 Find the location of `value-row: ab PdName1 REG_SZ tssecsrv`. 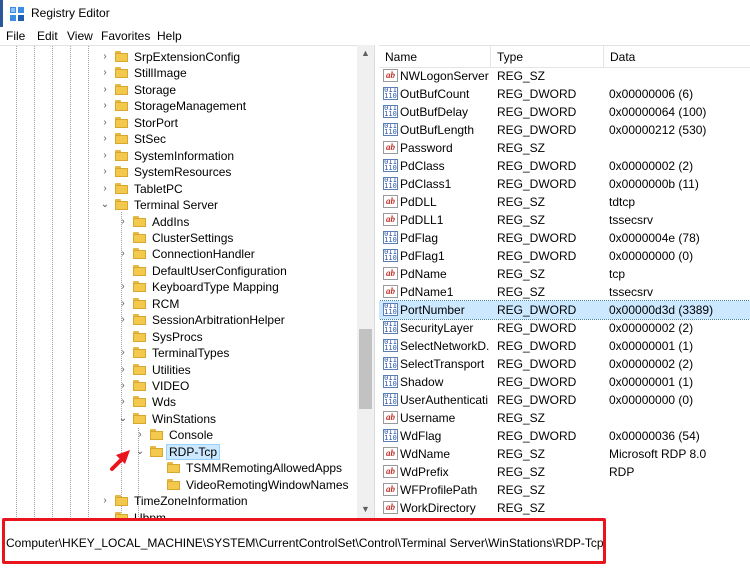

value-row: ab PdName1 REG_SZ tssecsrv is located at coordinates (564, 292).